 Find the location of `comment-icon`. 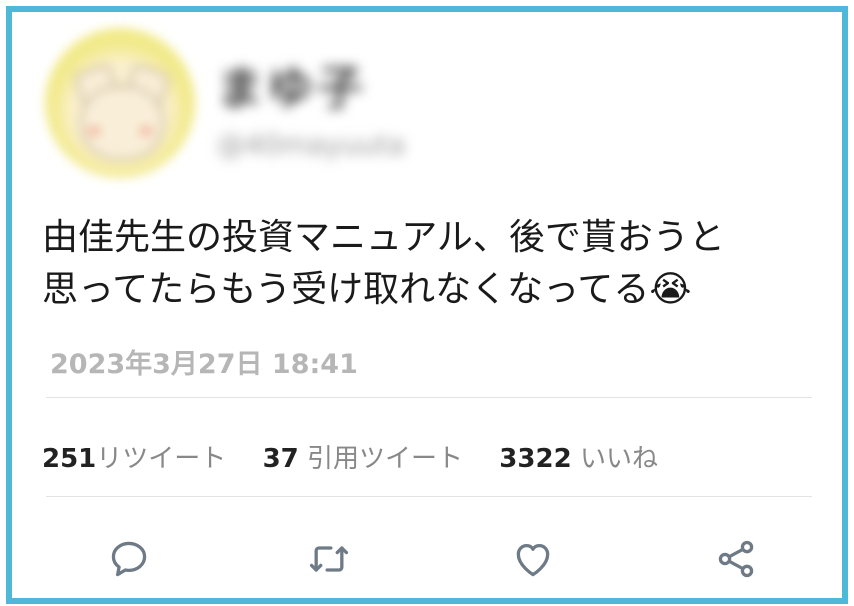

comment-icon is located at coordinates (129, 559).